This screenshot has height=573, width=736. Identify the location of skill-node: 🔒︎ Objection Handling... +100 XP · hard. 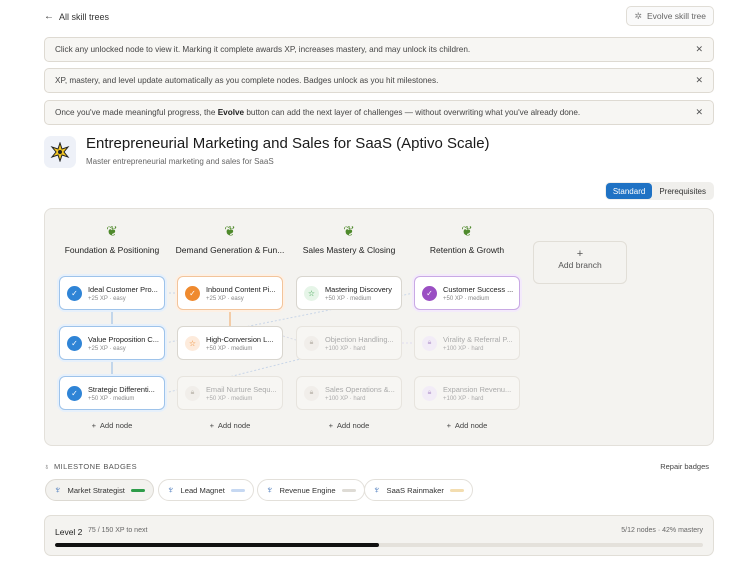
(349, 343).